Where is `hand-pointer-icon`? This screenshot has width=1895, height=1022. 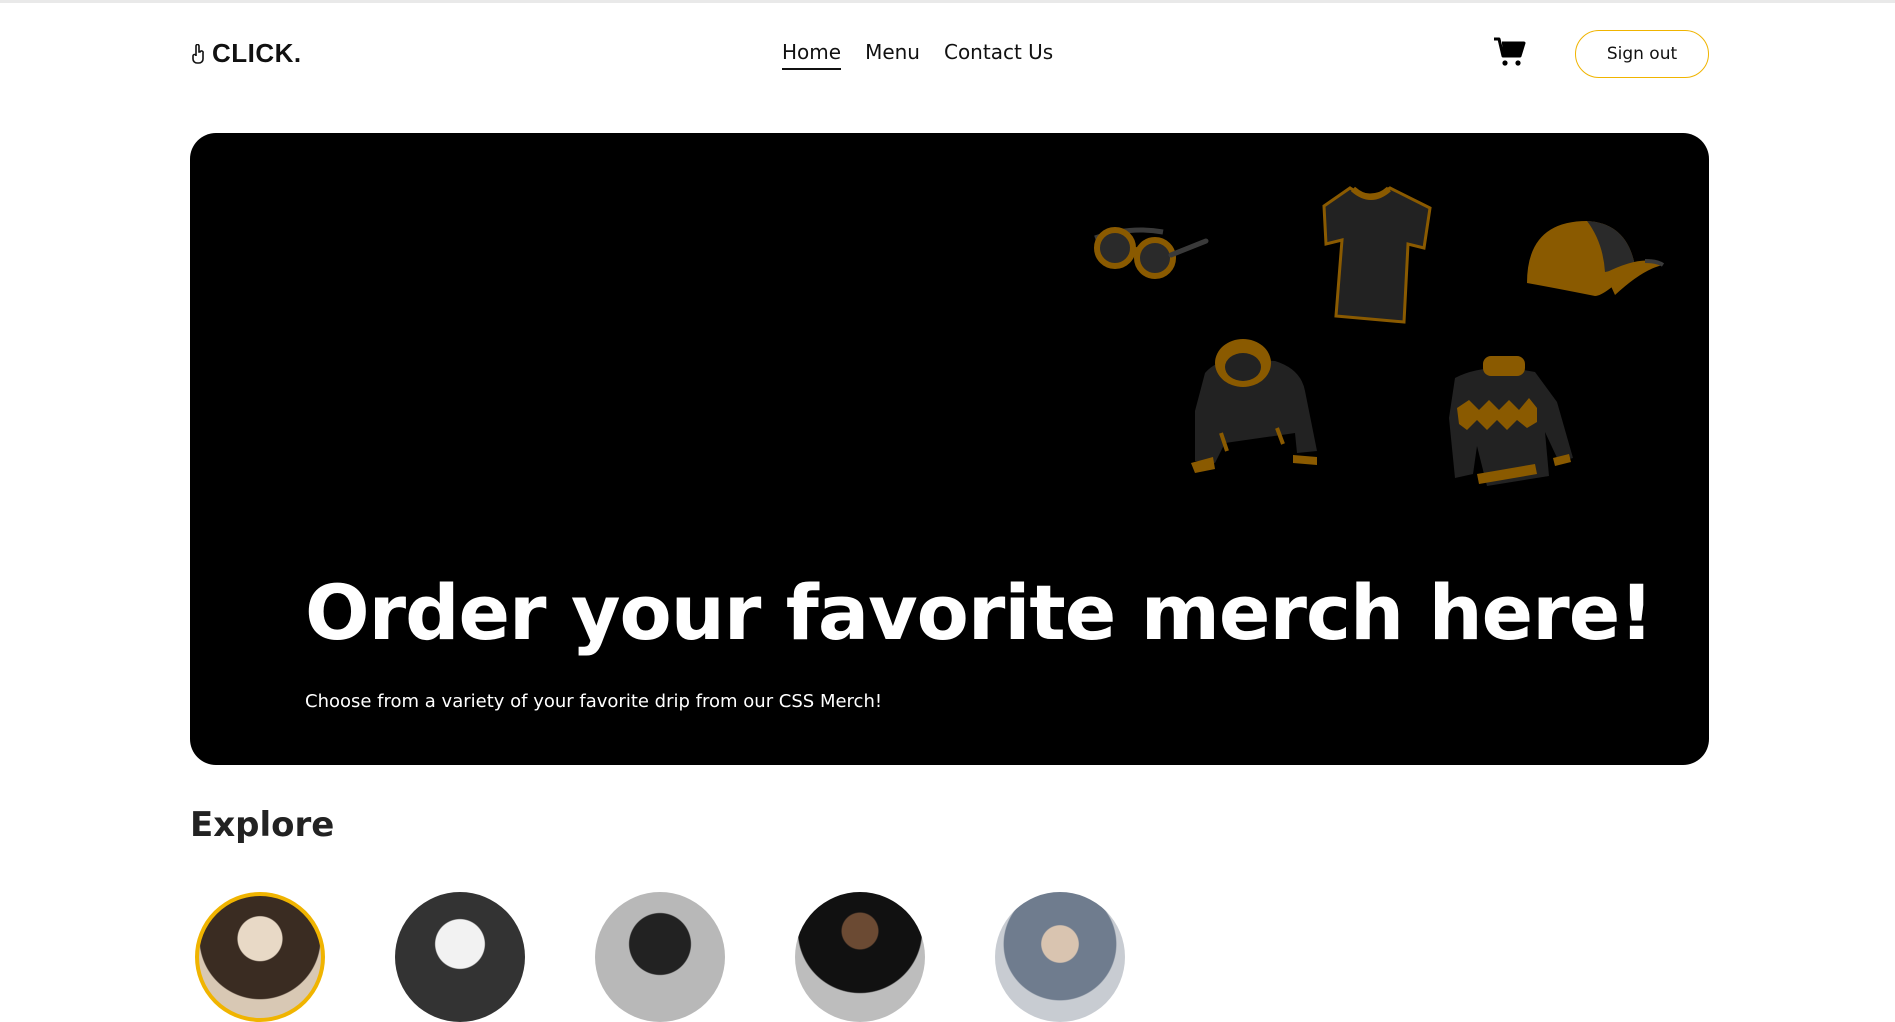
hand-pointer-icon is located at coordinates (198, 53).